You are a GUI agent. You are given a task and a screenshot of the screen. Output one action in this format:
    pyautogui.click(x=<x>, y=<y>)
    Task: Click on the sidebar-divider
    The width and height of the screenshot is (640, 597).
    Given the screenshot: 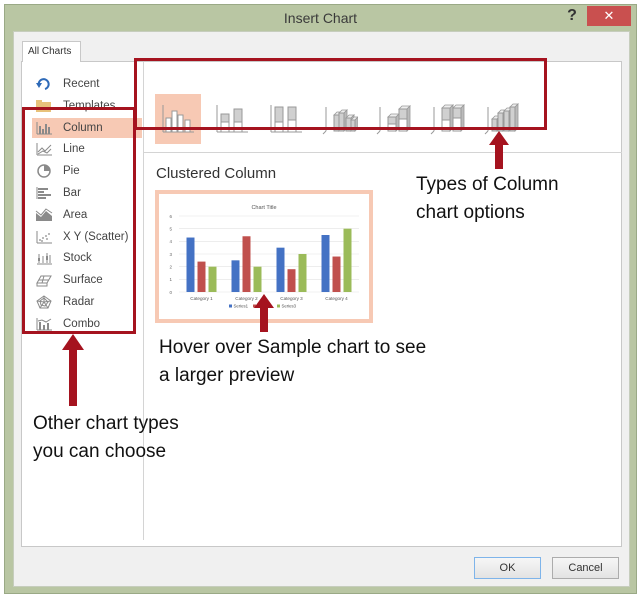 What is the action you would take?
    pyautogui.click(x=143, y=301)
    